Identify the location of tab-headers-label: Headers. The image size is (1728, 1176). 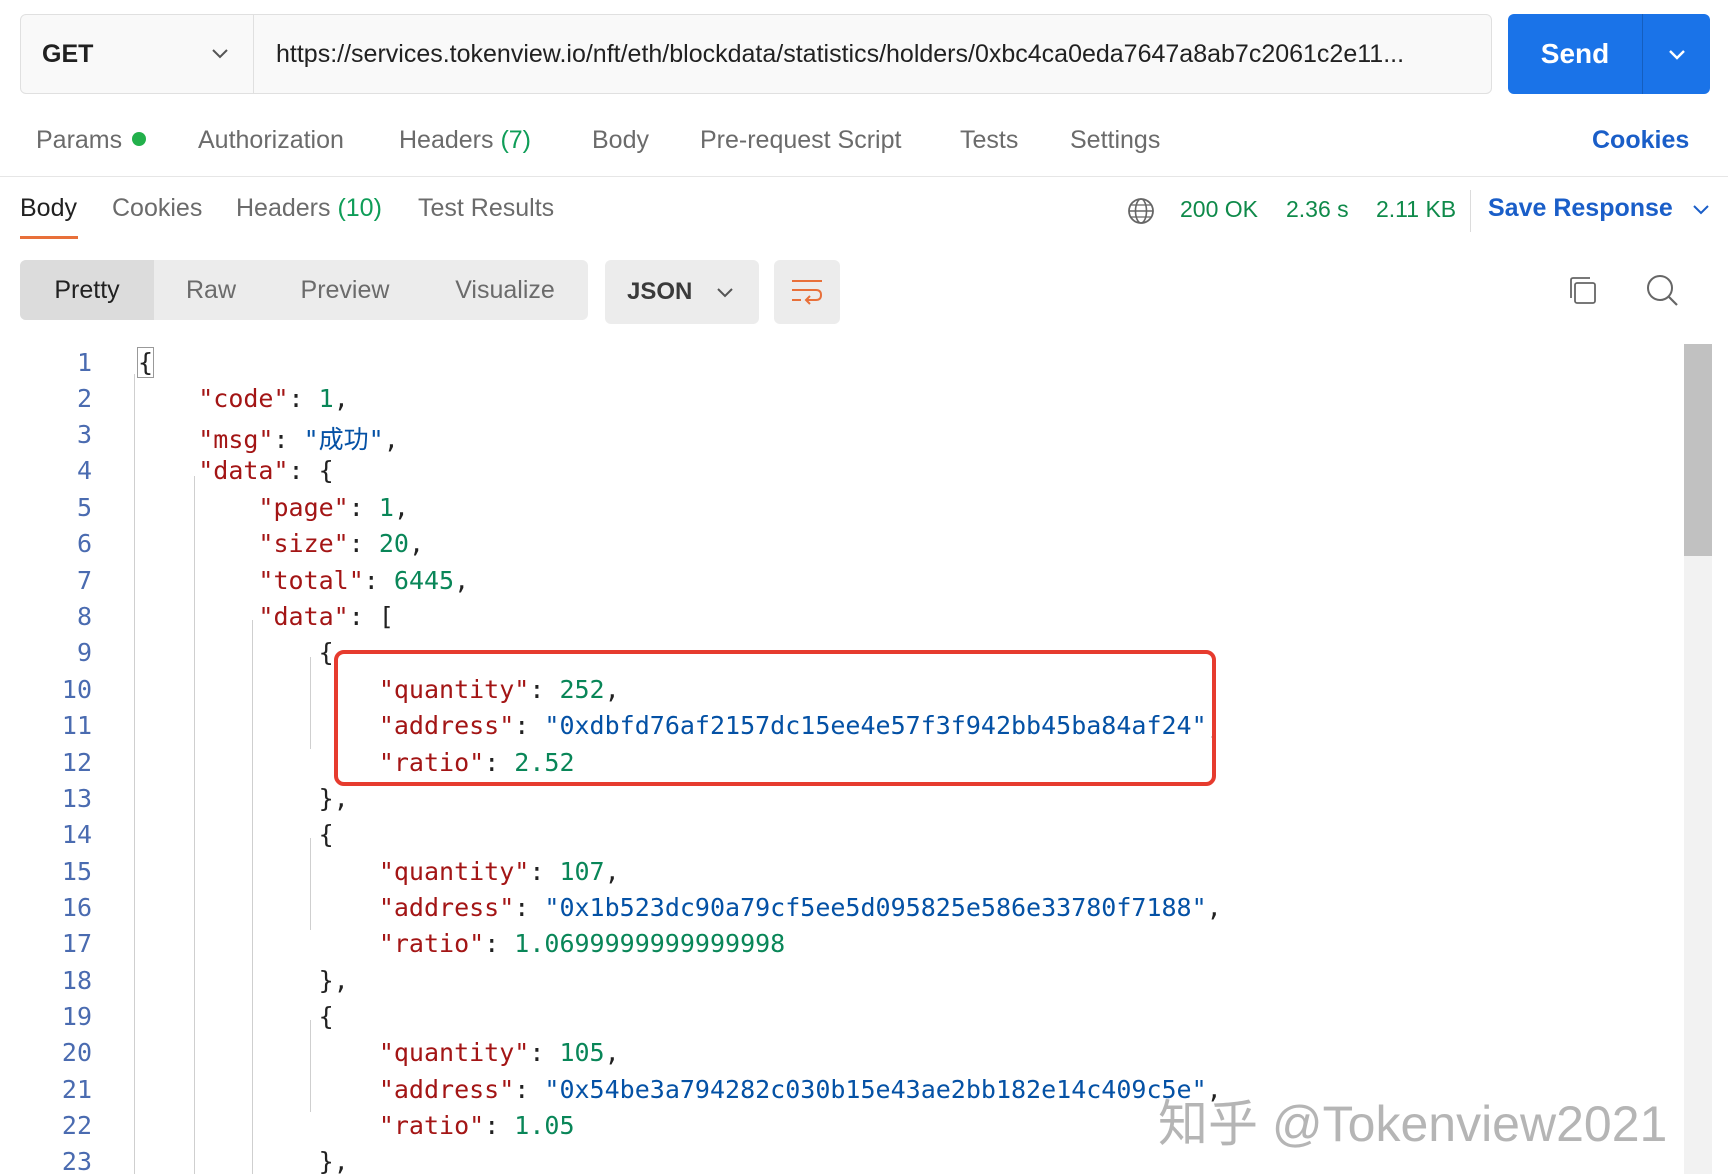
(446, 140).